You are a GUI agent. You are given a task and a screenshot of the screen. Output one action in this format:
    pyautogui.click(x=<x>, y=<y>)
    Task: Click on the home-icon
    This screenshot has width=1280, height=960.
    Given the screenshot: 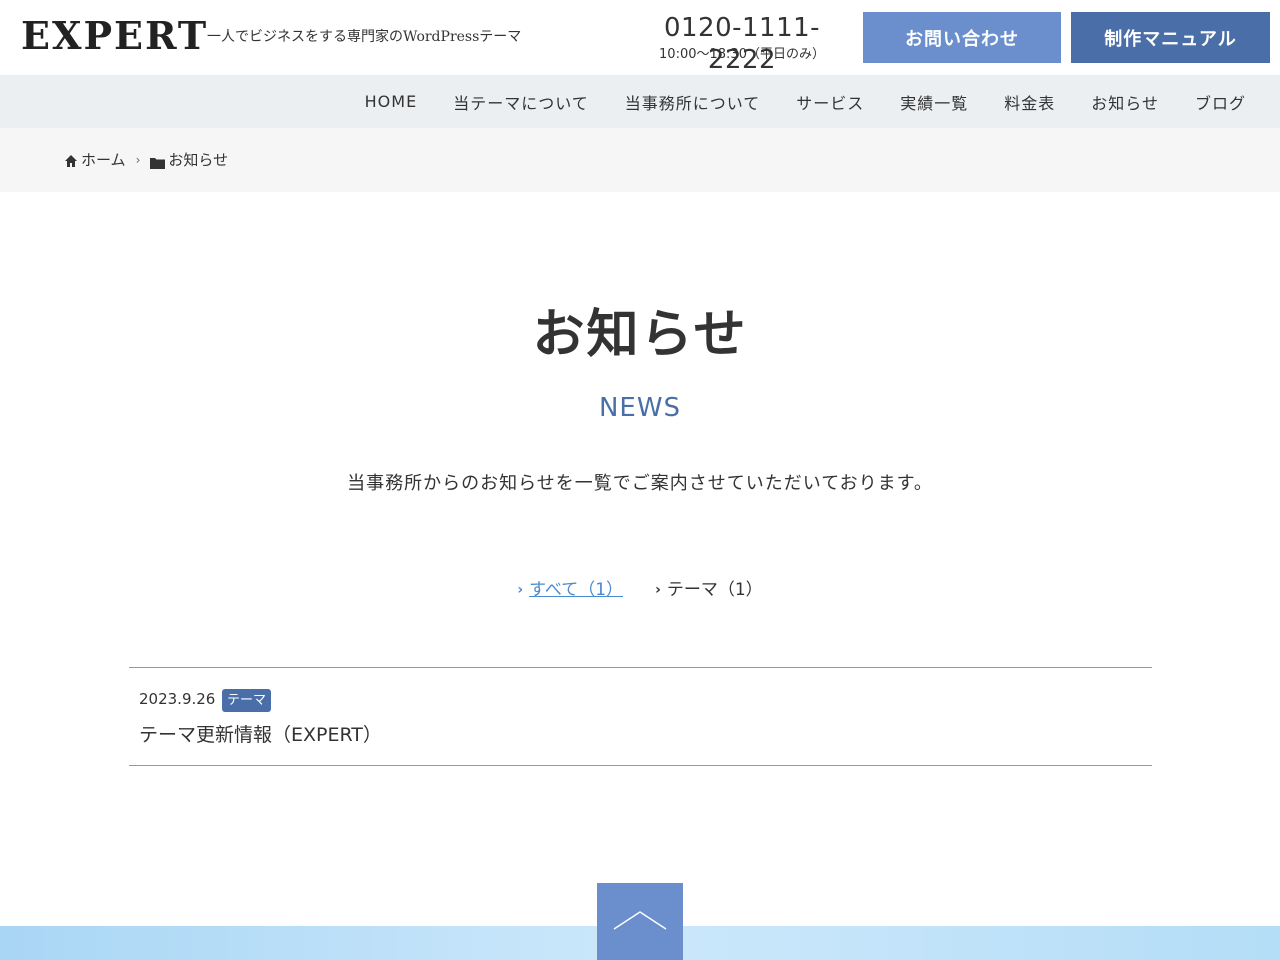 What is the action you would take?
    pyautogui.click(x=71, y=160)
    